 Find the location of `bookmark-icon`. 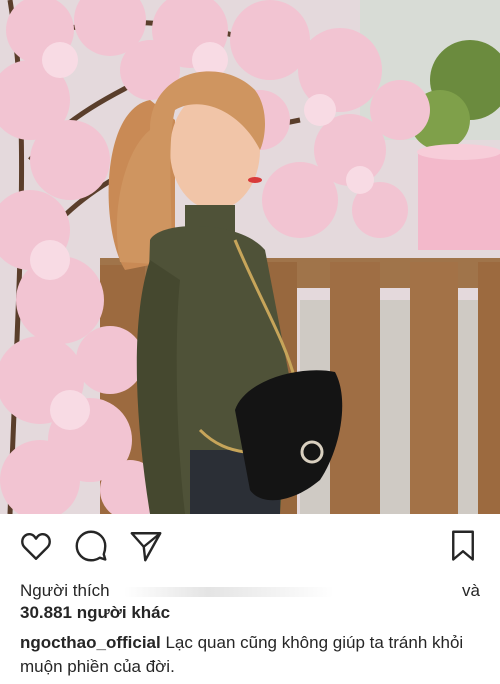

bookmark-icon is located at coordinates (463, 546).